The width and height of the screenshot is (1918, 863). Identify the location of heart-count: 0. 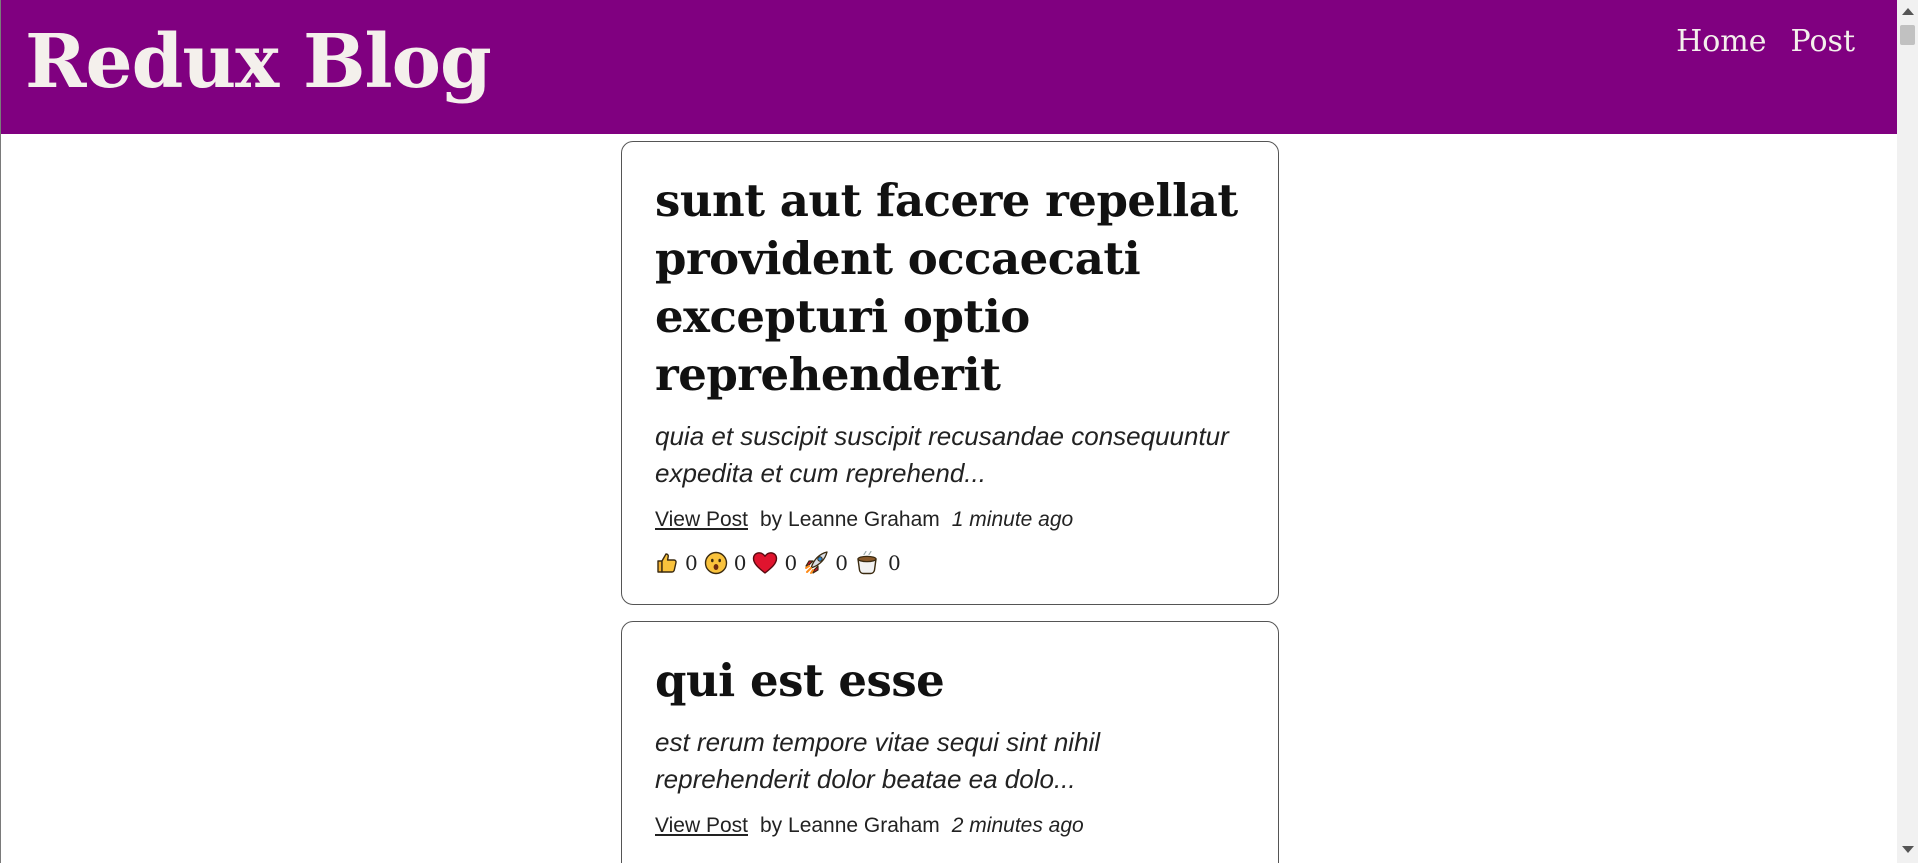
(791, 563).